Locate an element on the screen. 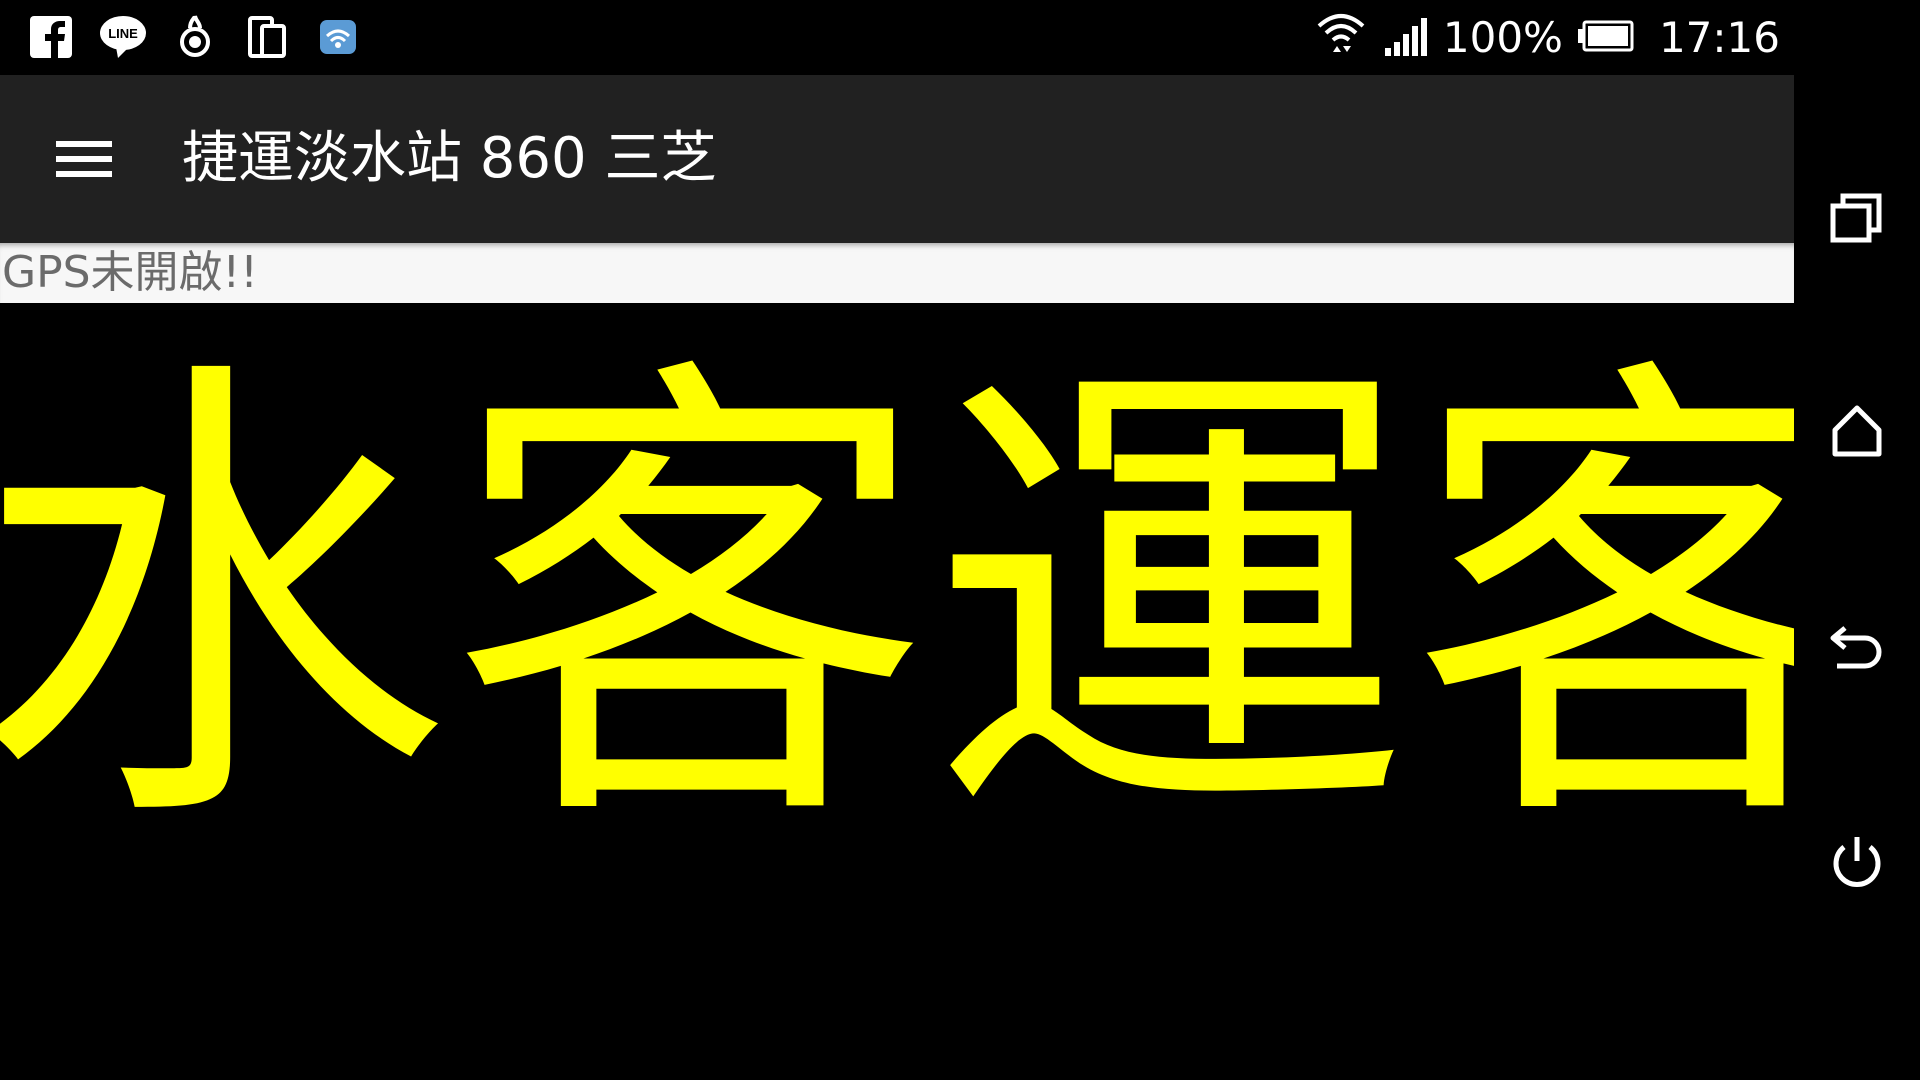 This screenshot has width=1920, height=1080. back-icon is located at coordinates (1856, 647).